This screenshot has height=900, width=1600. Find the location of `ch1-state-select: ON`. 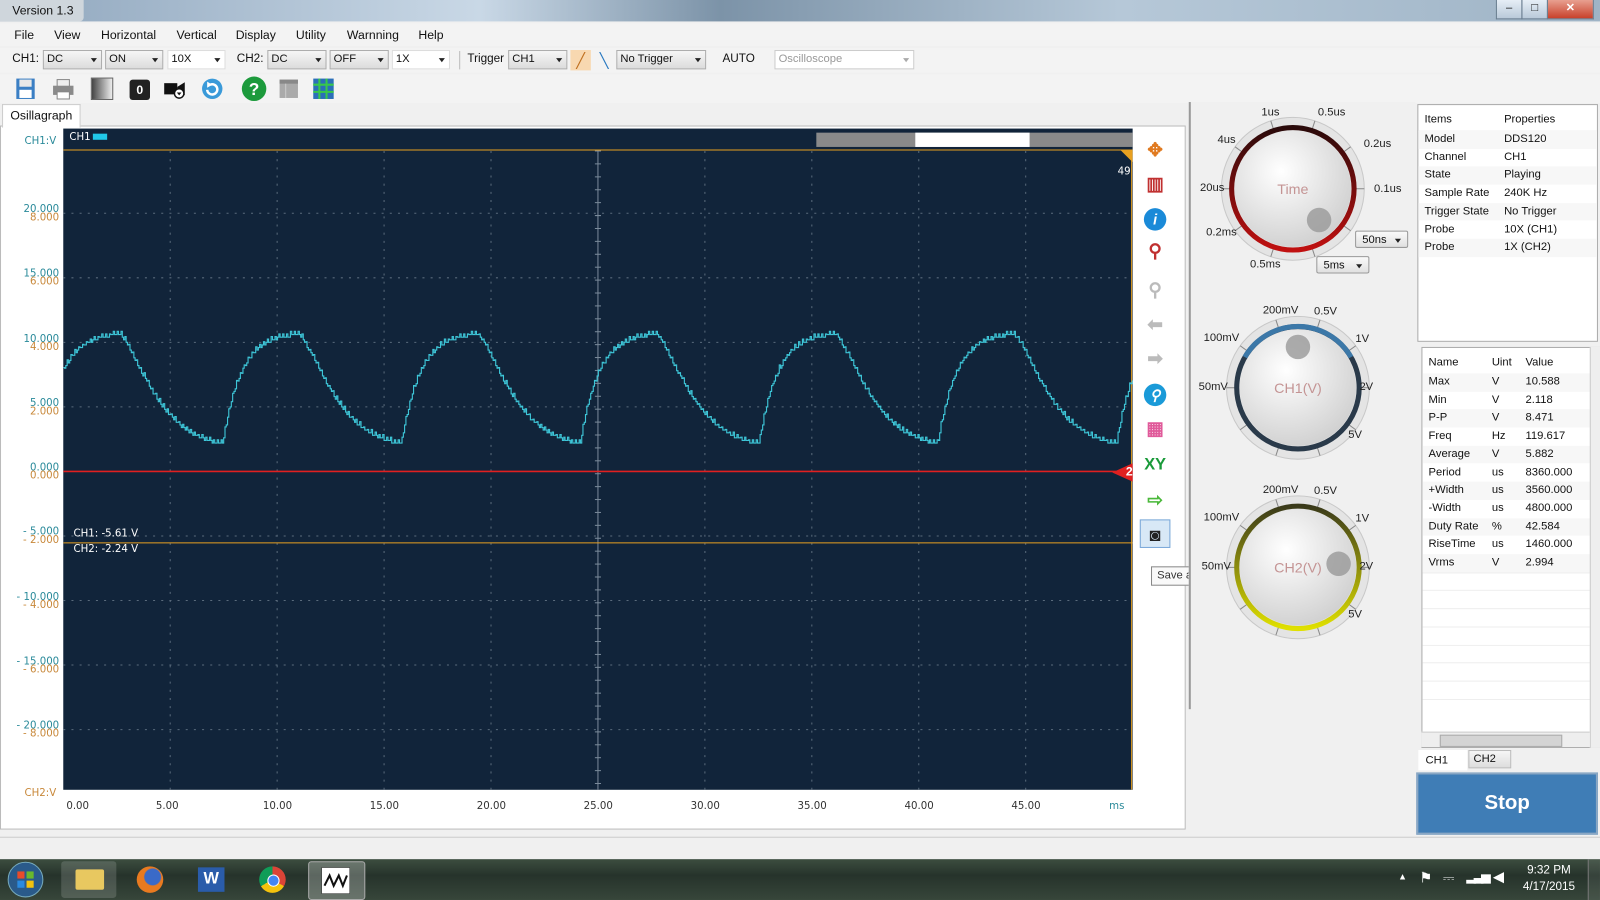

ch1-state-select: ON is located at coordinates (134, 59).